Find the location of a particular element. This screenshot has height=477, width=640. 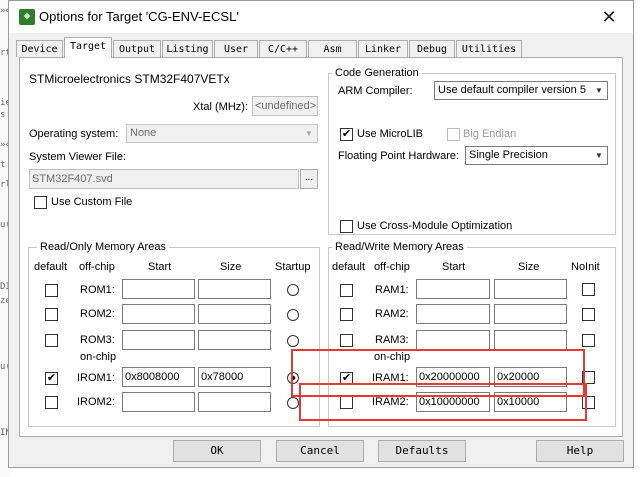

ram2-noinit-checkbox is located at coordinates (588, 314).